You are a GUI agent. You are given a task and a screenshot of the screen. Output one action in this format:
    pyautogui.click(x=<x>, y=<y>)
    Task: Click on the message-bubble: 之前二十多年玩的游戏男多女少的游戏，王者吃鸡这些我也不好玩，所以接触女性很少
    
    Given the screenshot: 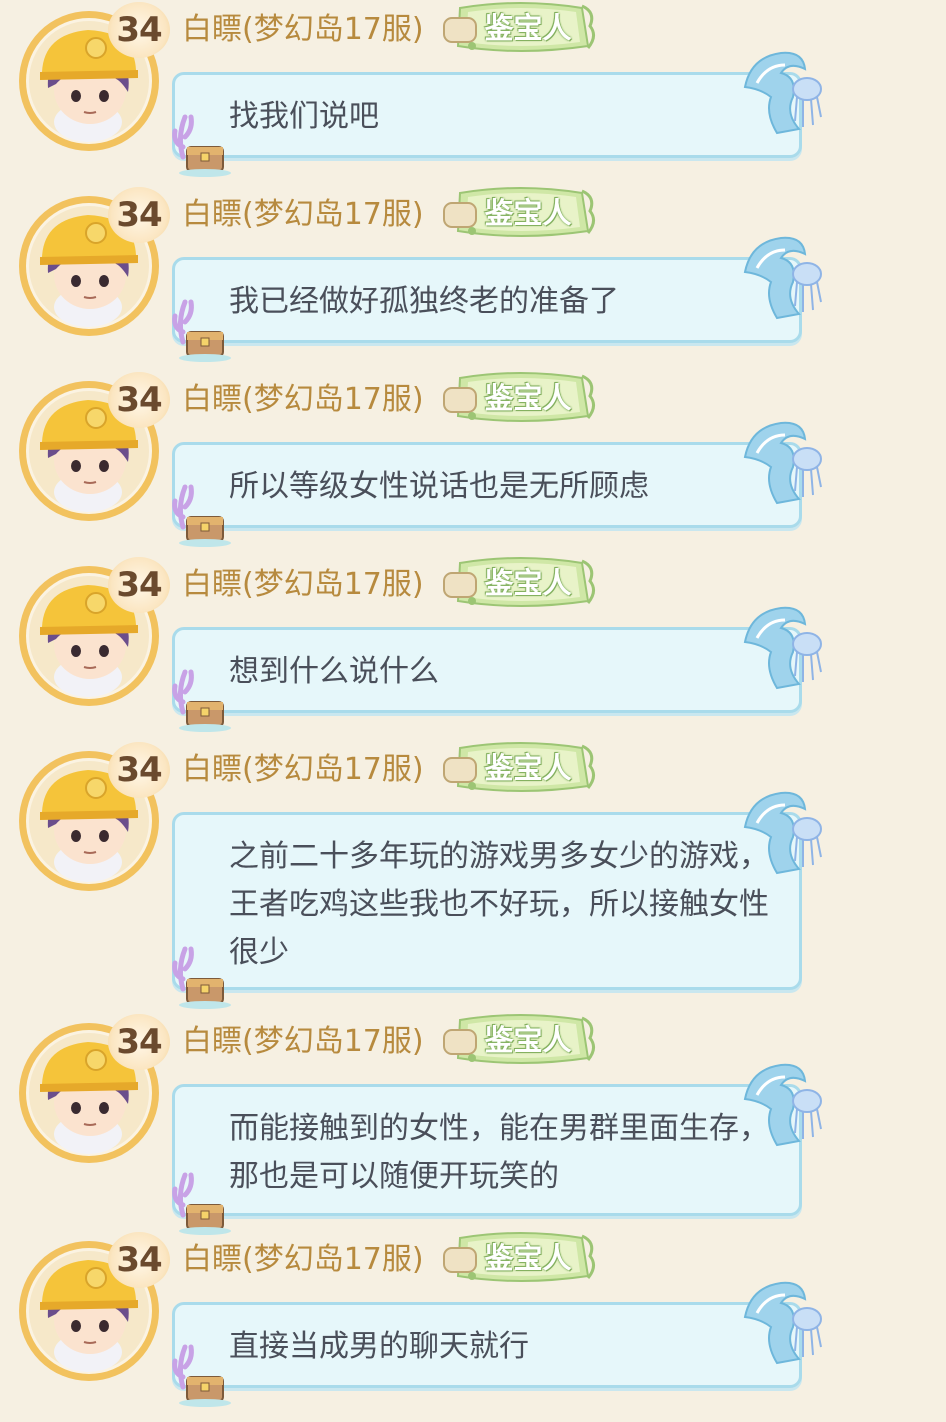 What is the action you would take?
    pyautogui.click(x=497, y=900)
    